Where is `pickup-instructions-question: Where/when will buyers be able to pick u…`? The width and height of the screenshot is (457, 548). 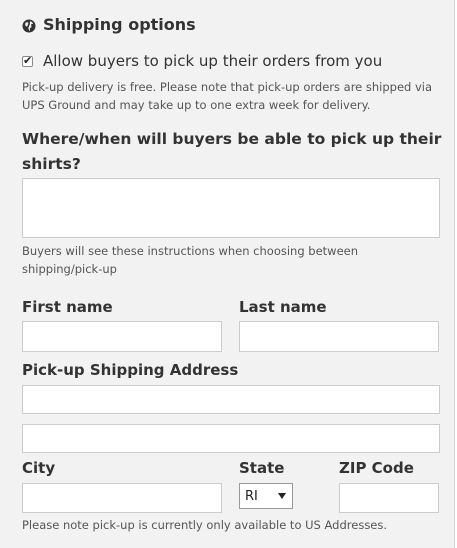 pickup-instructions-question: Where/when will buyers be able to pick u… is located at coordinates (232, 151).